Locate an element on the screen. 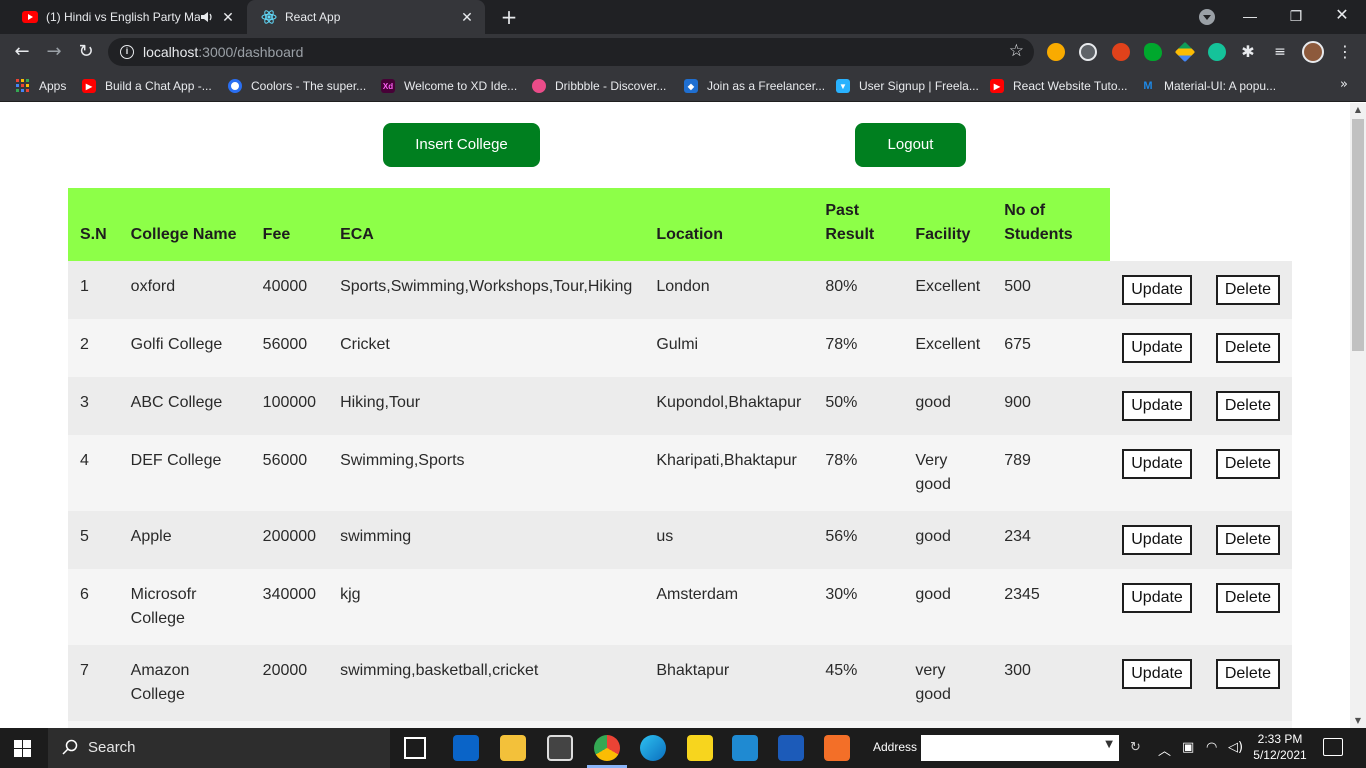 Image resolution: width=1366 pixels, height=768 pixels. cell-past-result: 78% is located at coordinates (858, 473).